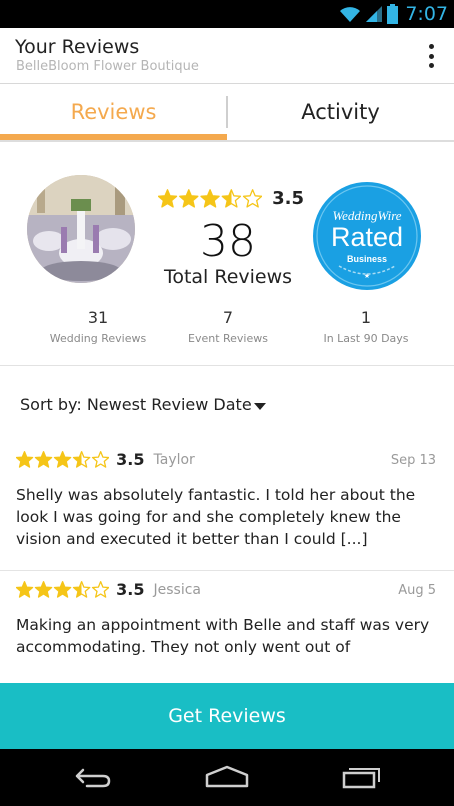 This screenshot has width=454, height=806. I want to click on total-review-count: 38, so click(228, 241).